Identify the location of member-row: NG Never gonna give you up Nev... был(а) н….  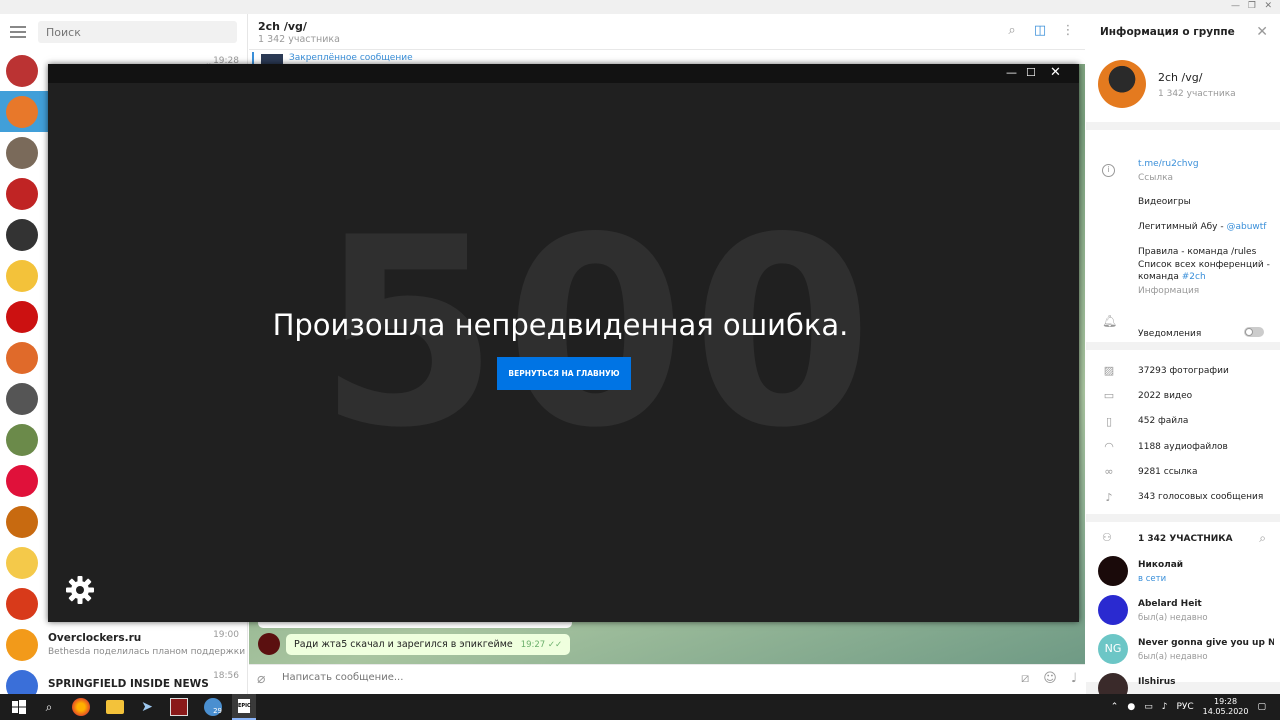
(1183, 649).